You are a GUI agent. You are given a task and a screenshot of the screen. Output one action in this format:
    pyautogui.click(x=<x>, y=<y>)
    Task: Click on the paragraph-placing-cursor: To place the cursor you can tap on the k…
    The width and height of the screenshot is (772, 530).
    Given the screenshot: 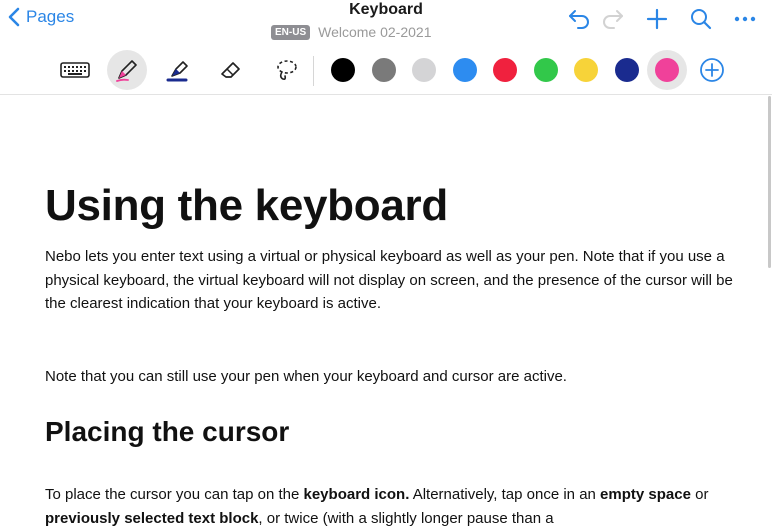 What is the action you would take?
    pyautogui.click(x=390, y=506)
    